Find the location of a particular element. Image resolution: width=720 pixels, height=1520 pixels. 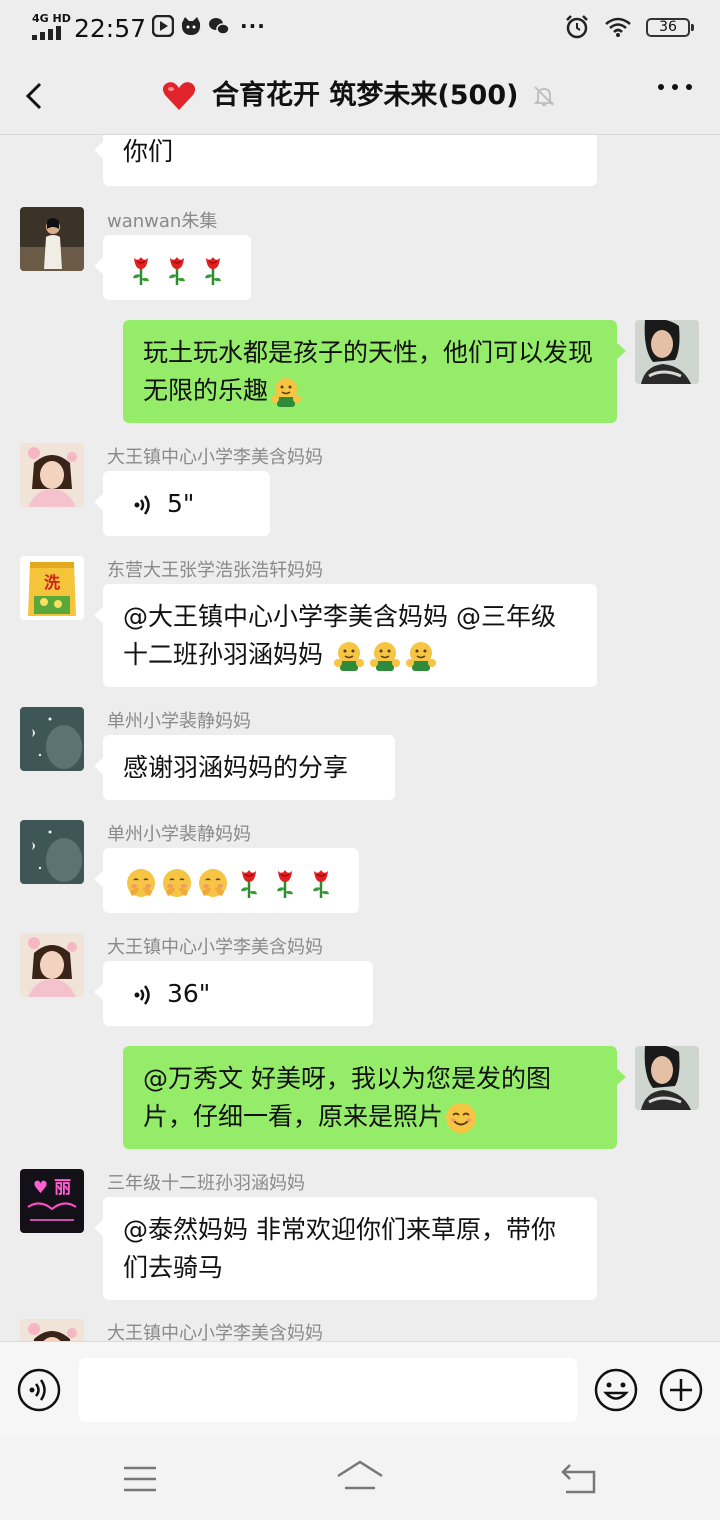

message-text: 感谢羽涵妈妈的分享 is located at coordinates (236, 767).